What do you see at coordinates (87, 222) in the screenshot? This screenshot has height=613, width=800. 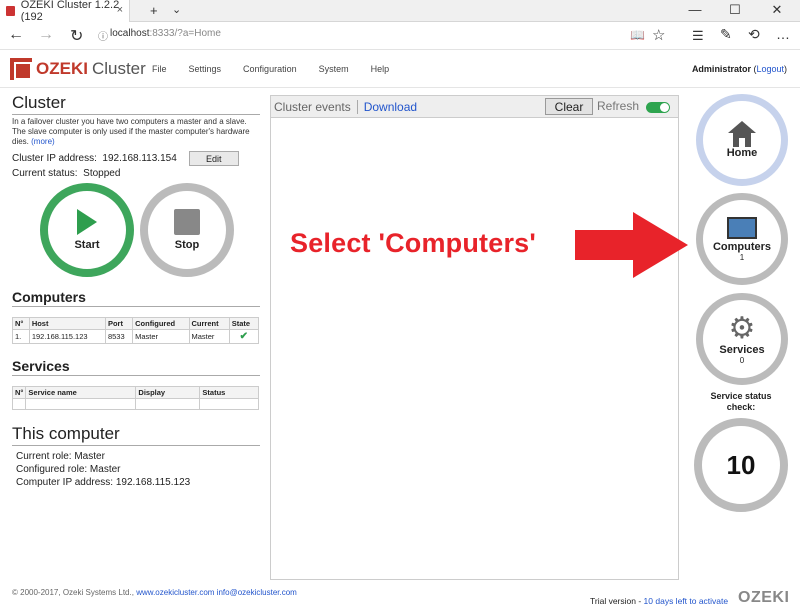 I see `play-icon` at bounding box center [87, 222].